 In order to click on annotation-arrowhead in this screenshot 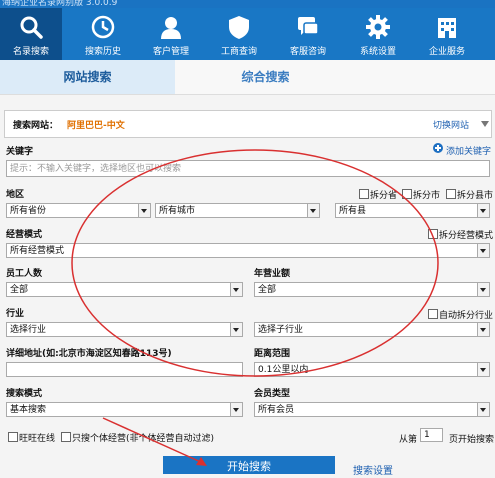, I will do `click(201, 461)`.